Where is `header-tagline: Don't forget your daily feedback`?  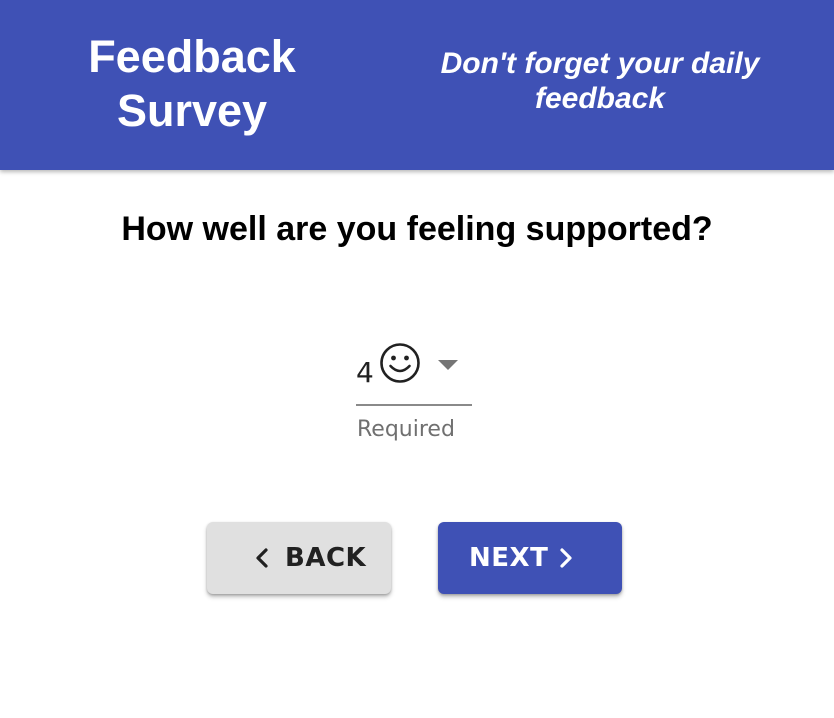
header-tagline: Don't forget your daily feedback is located at coordinates (600, 81).